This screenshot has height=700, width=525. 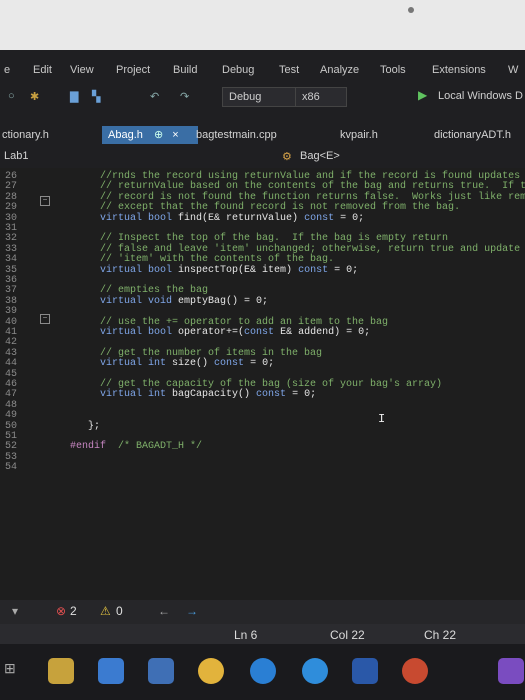 I want to click on close-icon: ×, so click(x=175, y=135).